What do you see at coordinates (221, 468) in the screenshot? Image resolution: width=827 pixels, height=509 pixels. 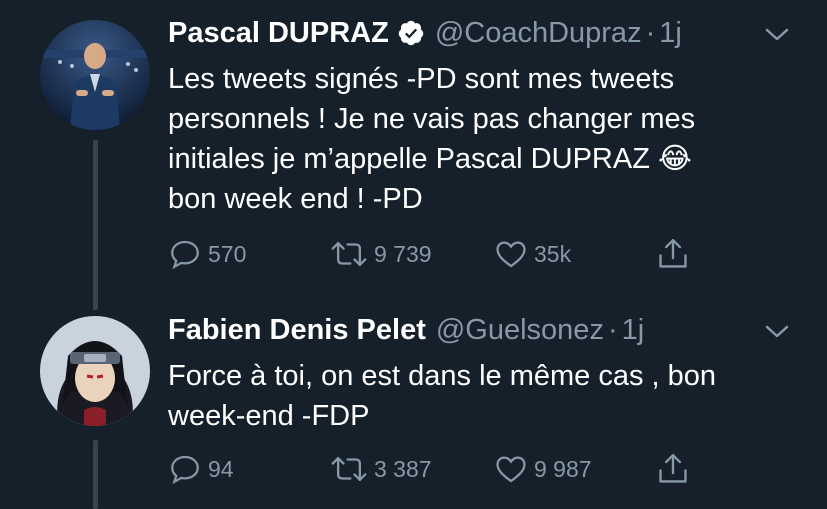 I see `reply-count: 94` at bounding box center [221, 468].